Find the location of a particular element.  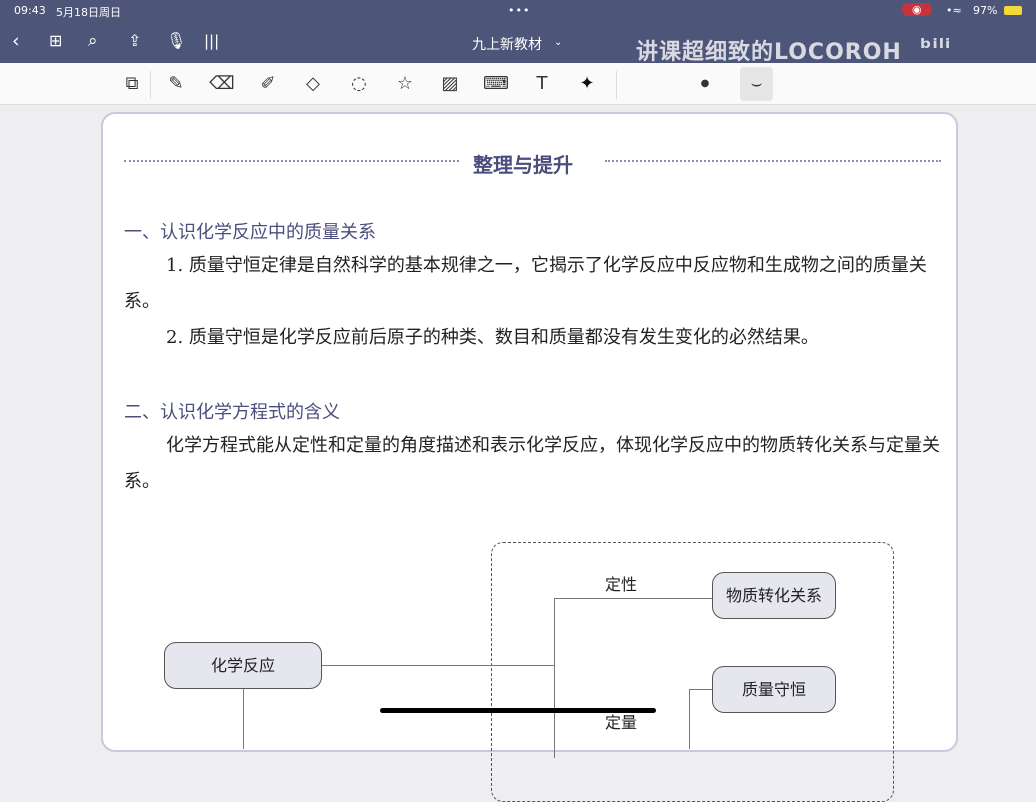

stroke-style-icon: ⌣ is located at coordinates (756, 84).